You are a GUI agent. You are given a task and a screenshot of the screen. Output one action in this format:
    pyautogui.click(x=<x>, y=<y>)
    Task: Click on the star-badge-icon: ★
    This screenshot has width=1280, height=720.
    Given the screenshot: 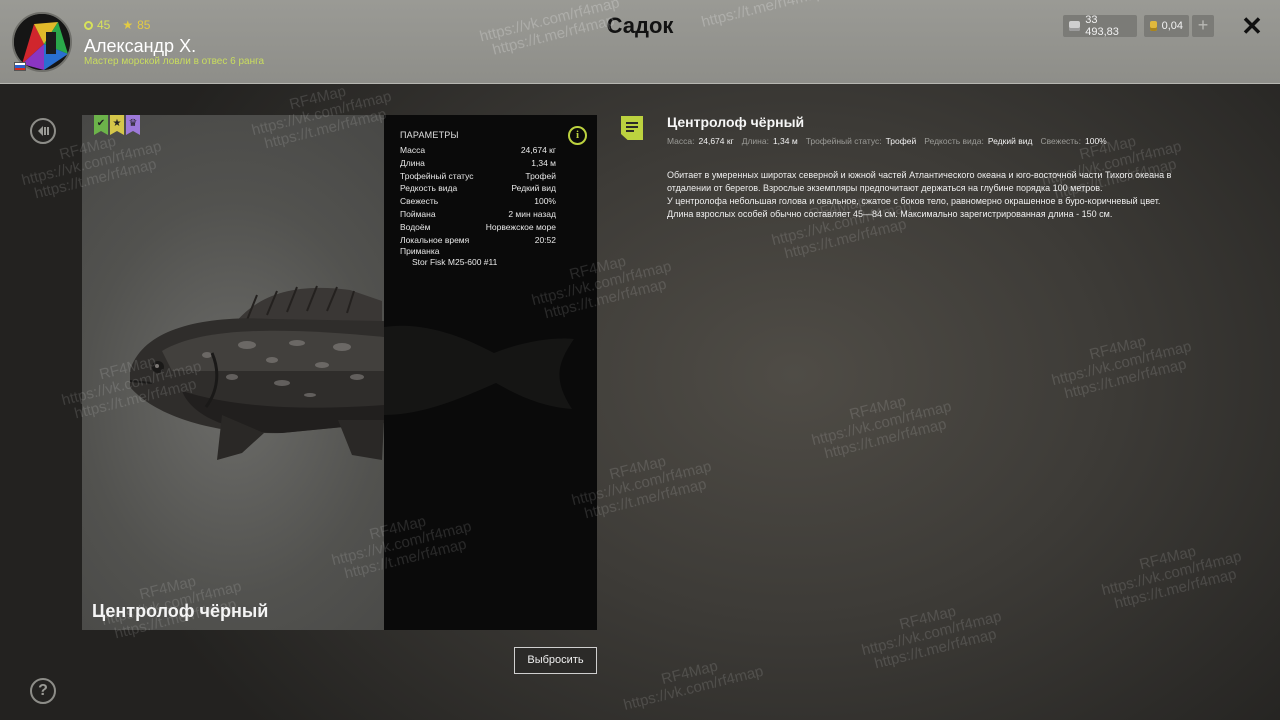 What is the action you would take?
    pyautogui.click(x=117, y=125)
    